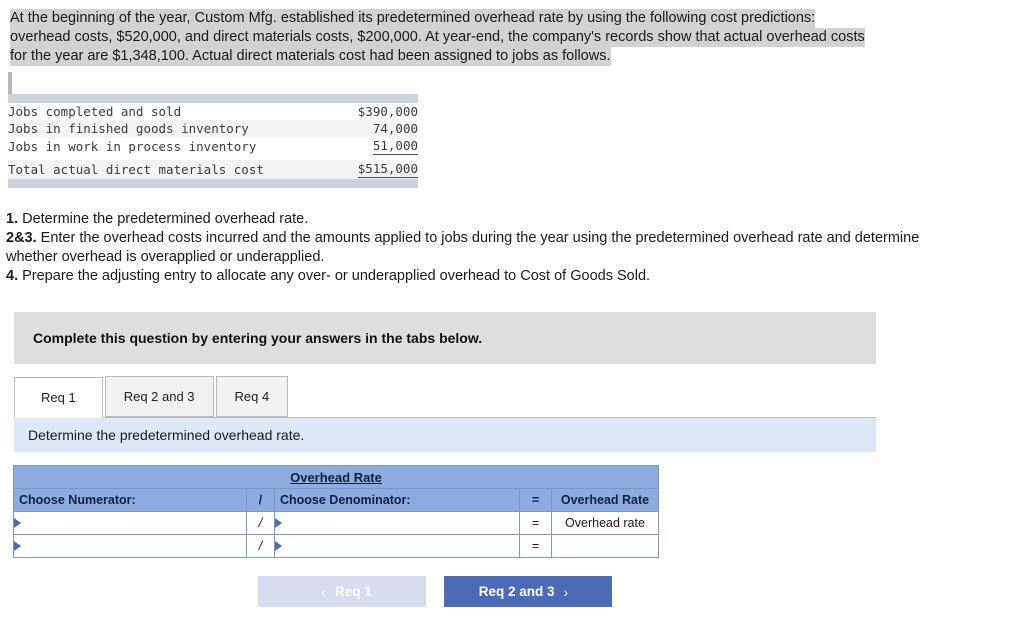 The height and width of the screenshot is (620, 1024). What do you see at coordinates (395, 128) in the screenshot?
I see `exhibit-amount-1-value: 74,000` at bounding box center [395, 128].